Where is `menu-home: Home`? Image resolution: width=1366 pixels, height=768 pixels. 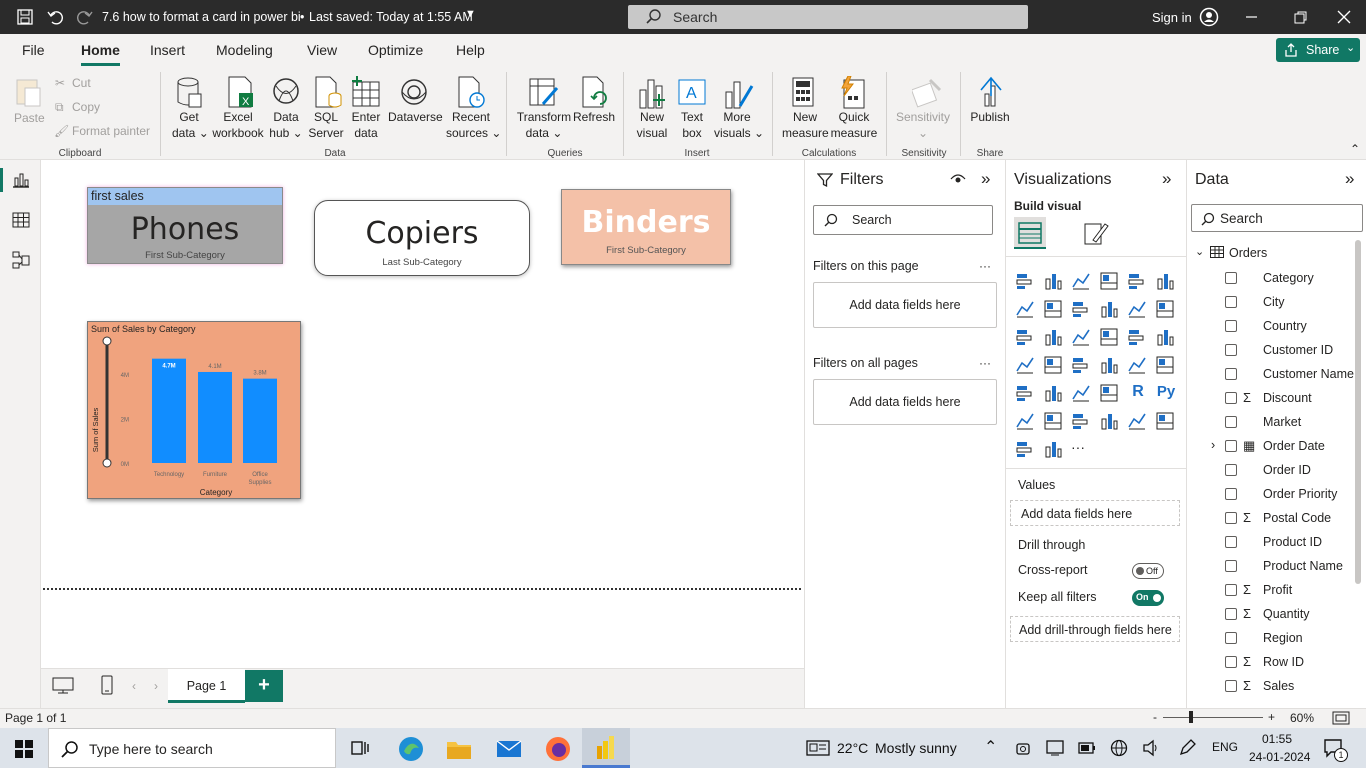
menu-home: Home is located at coordinates (100, 50).